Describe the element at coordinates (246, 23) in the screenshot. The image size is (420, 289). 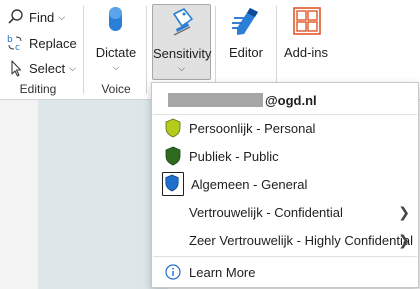
I see `editor-pen-icon` at that location.